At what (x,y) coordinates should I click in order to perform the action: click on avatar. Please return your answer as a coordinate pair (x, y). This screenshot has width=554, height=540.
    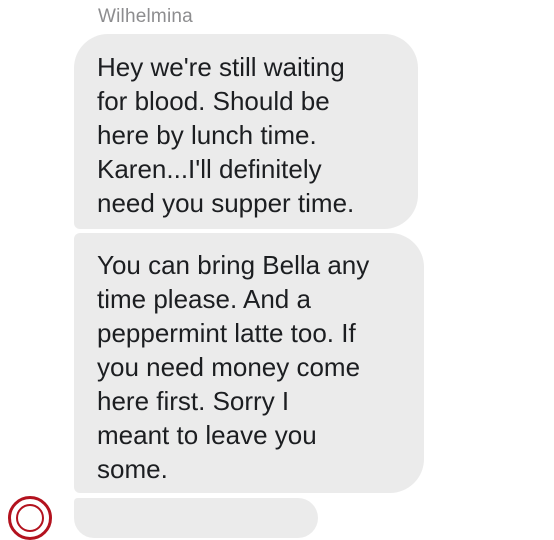
    Looking at the image, I should click on (30, 518).